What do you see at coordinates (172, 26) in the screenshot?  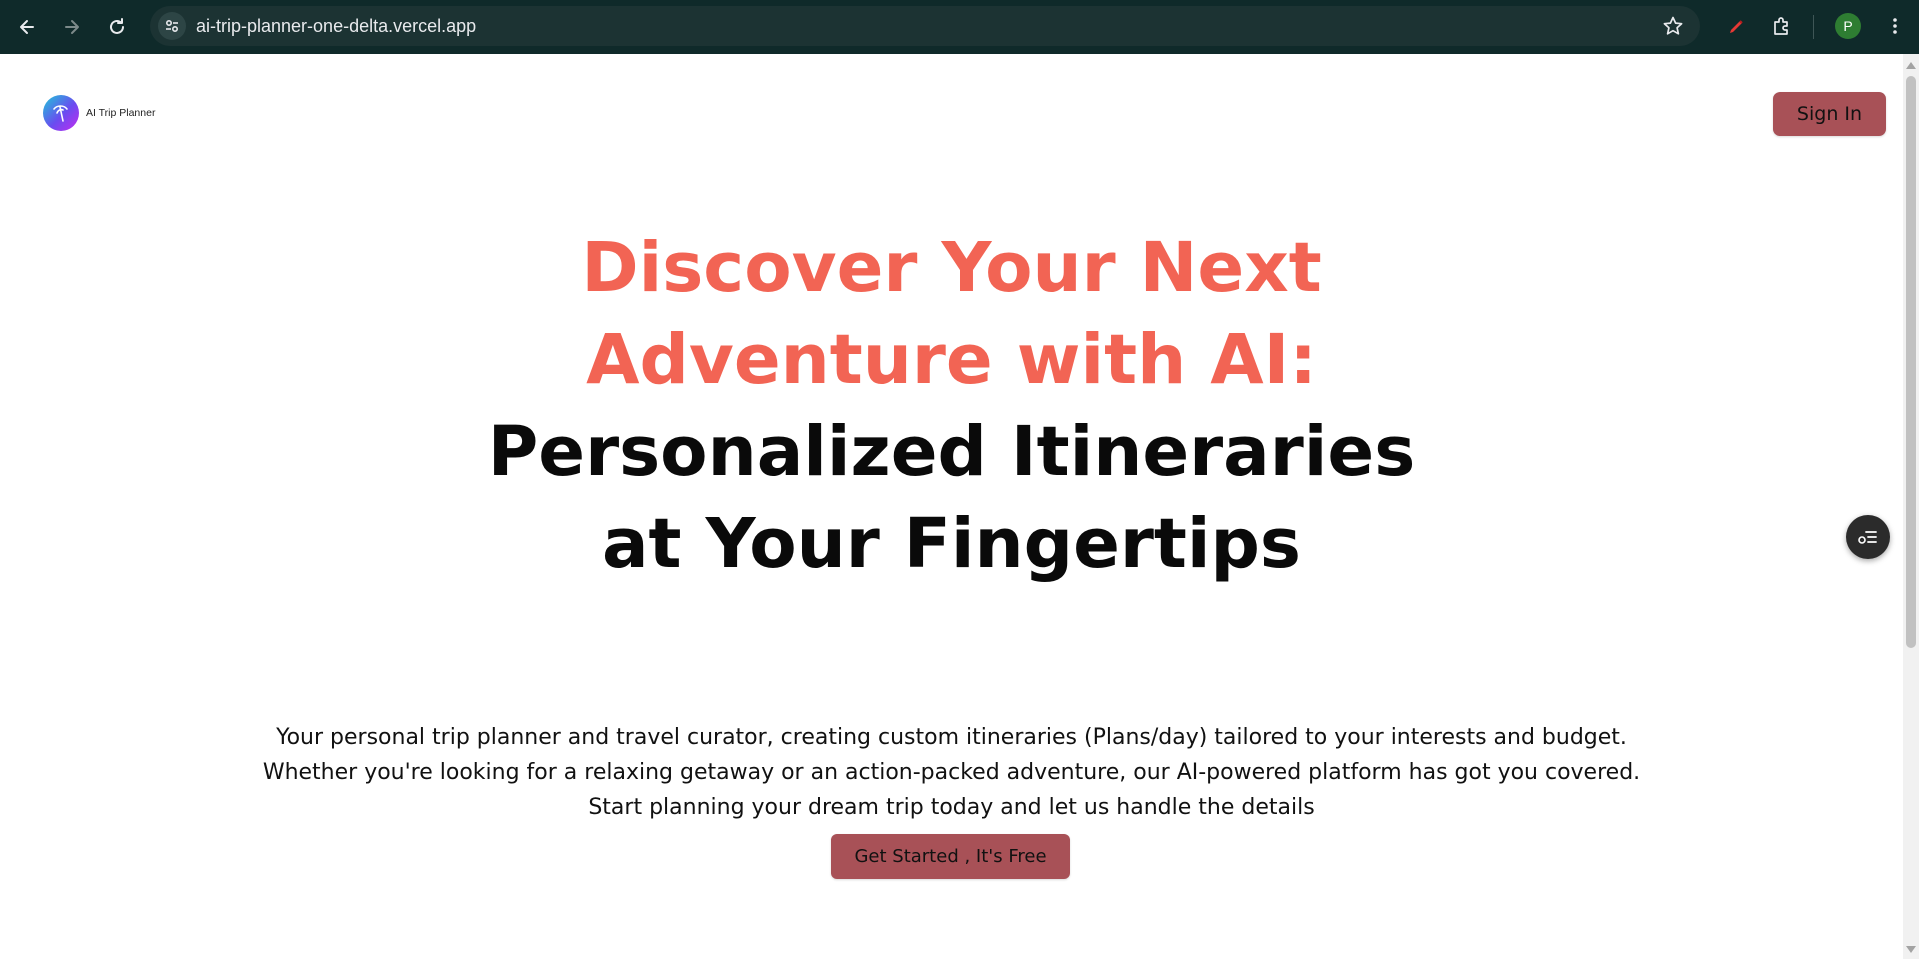 I see `site-info-icon` at bounding box center [172, 26].